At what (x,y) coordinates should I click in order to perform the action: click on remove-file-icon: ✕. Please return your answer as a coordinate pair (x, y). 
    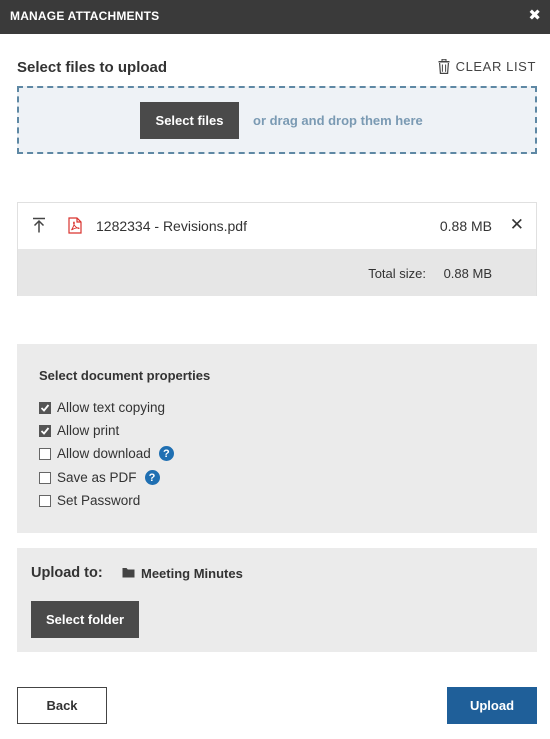
    Looking at the image, I should click on (517, 225).